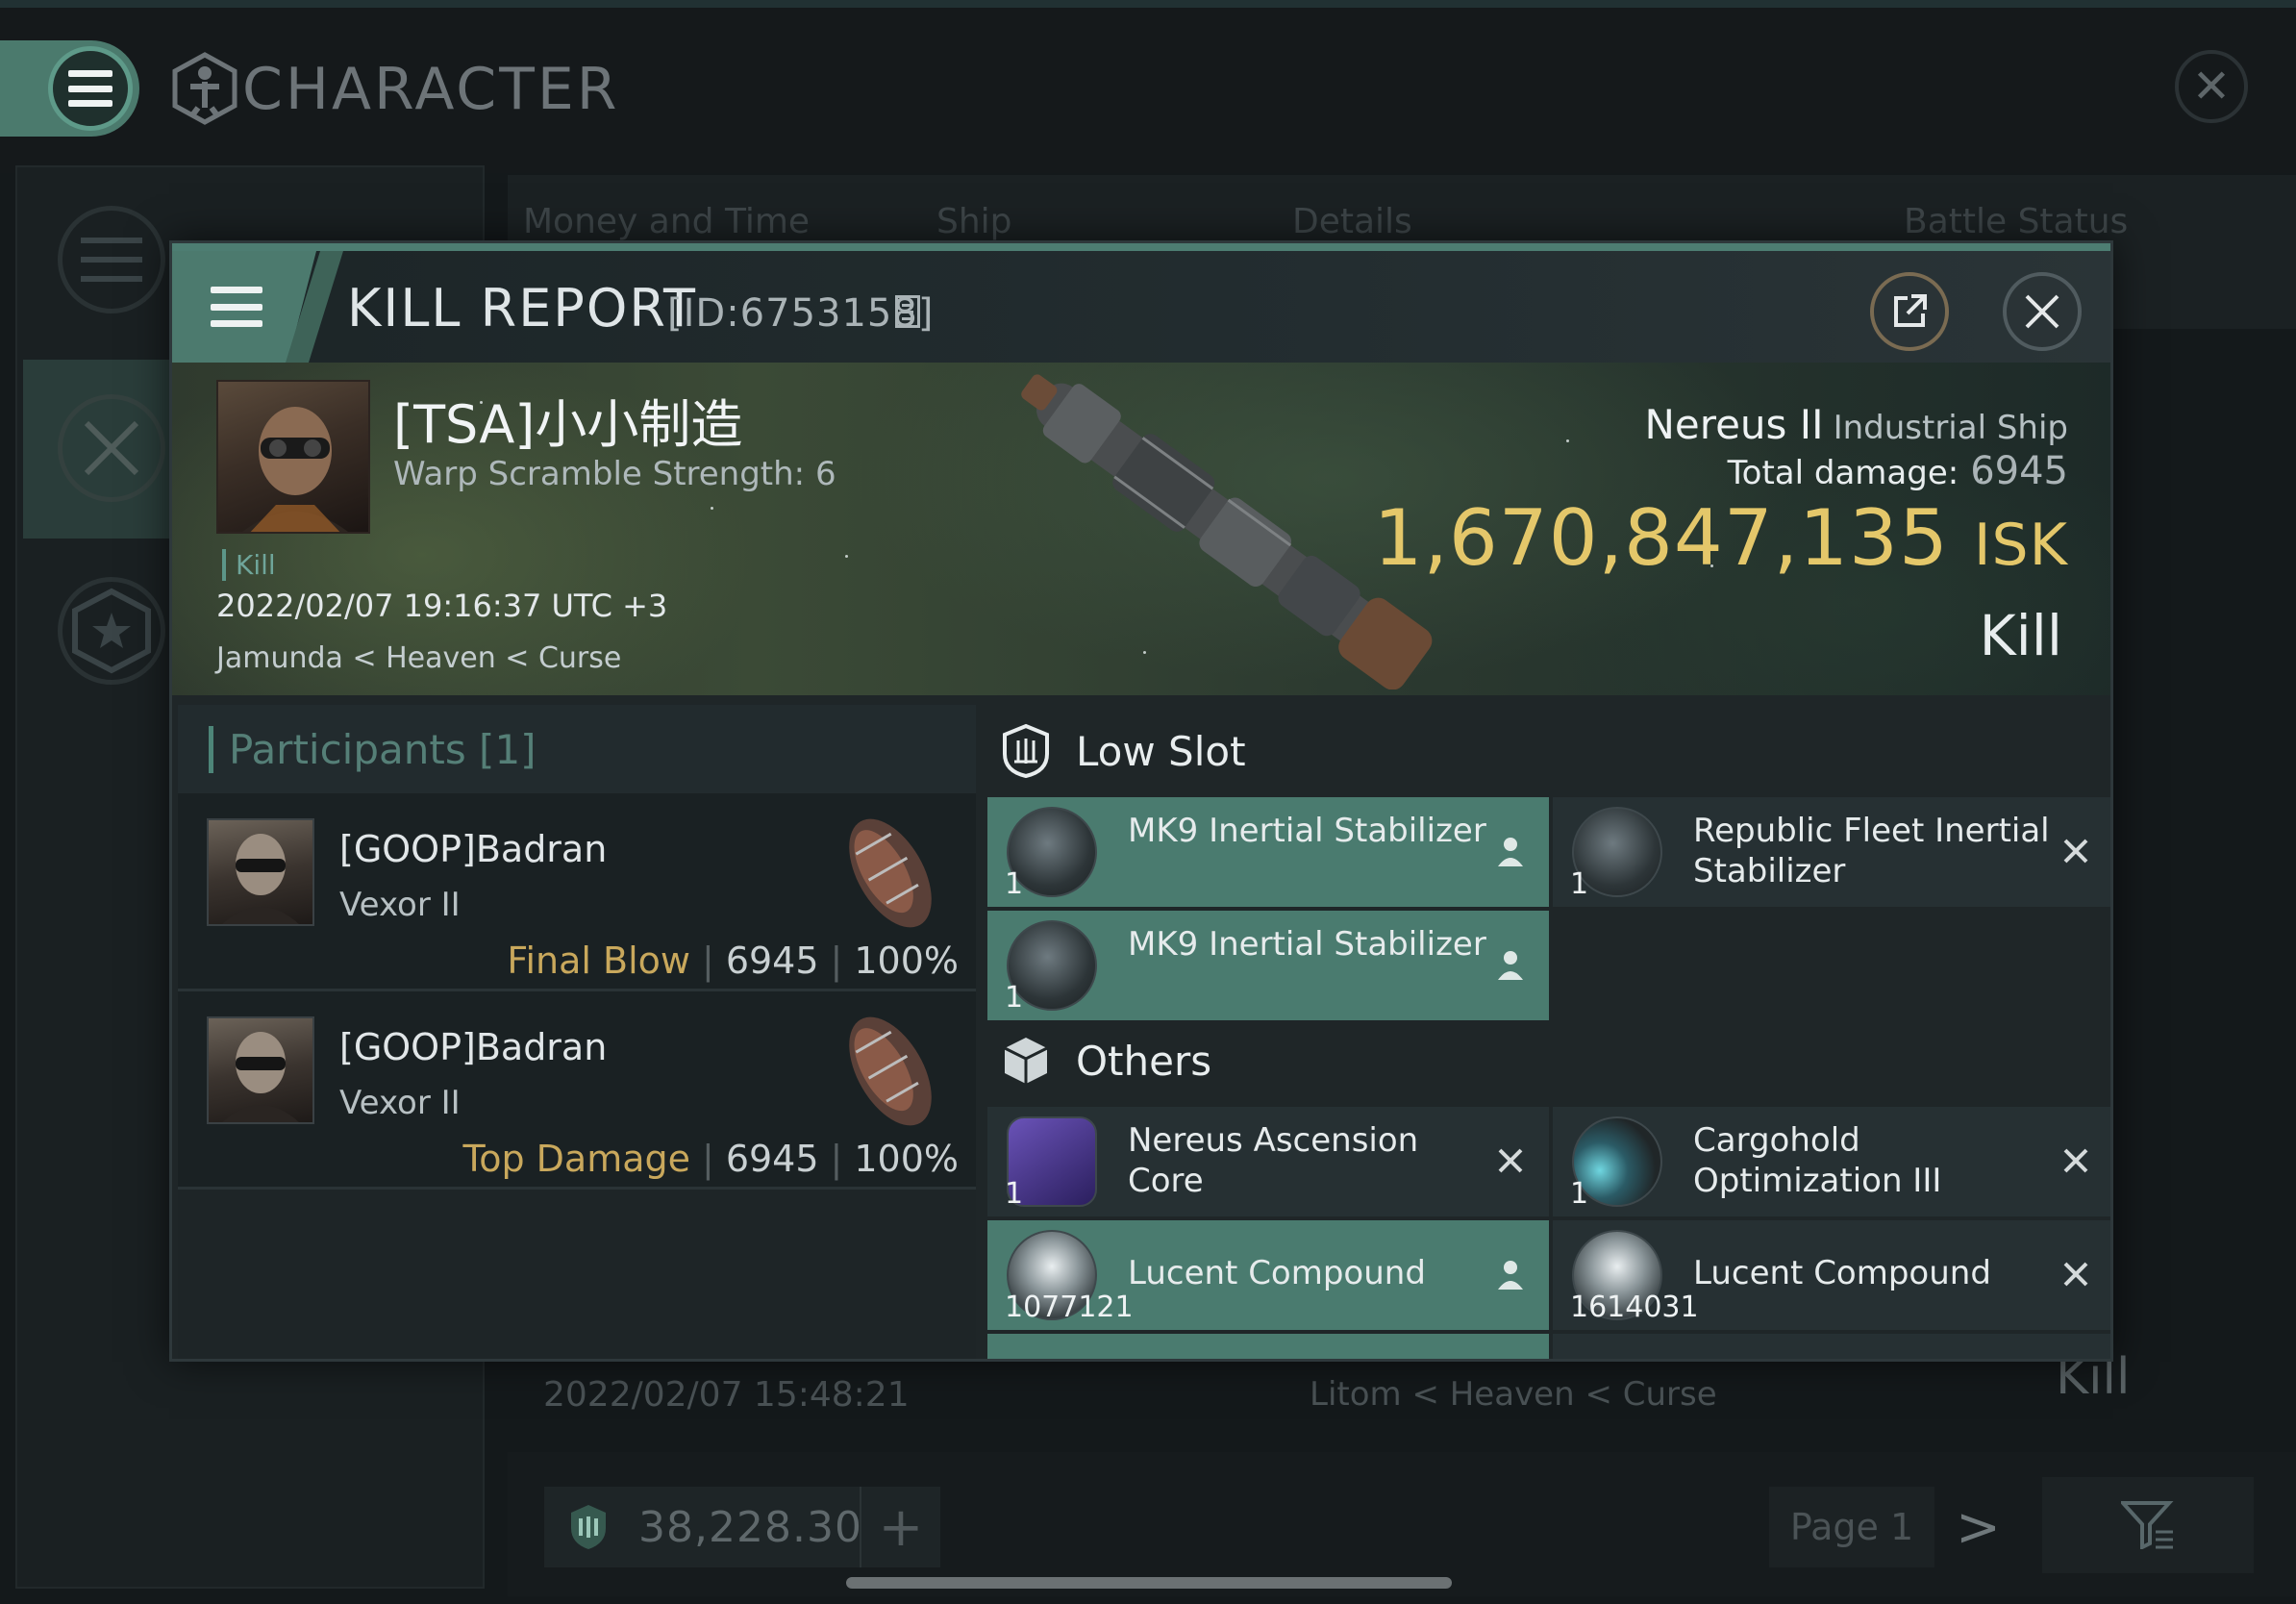 The width and height of the screenshot is (2296, 1604). Describe the element at coordinates (1871, 851) in the screenshot. I see `item-name: Republic Fleet Inertial Stabilizer` at that location.